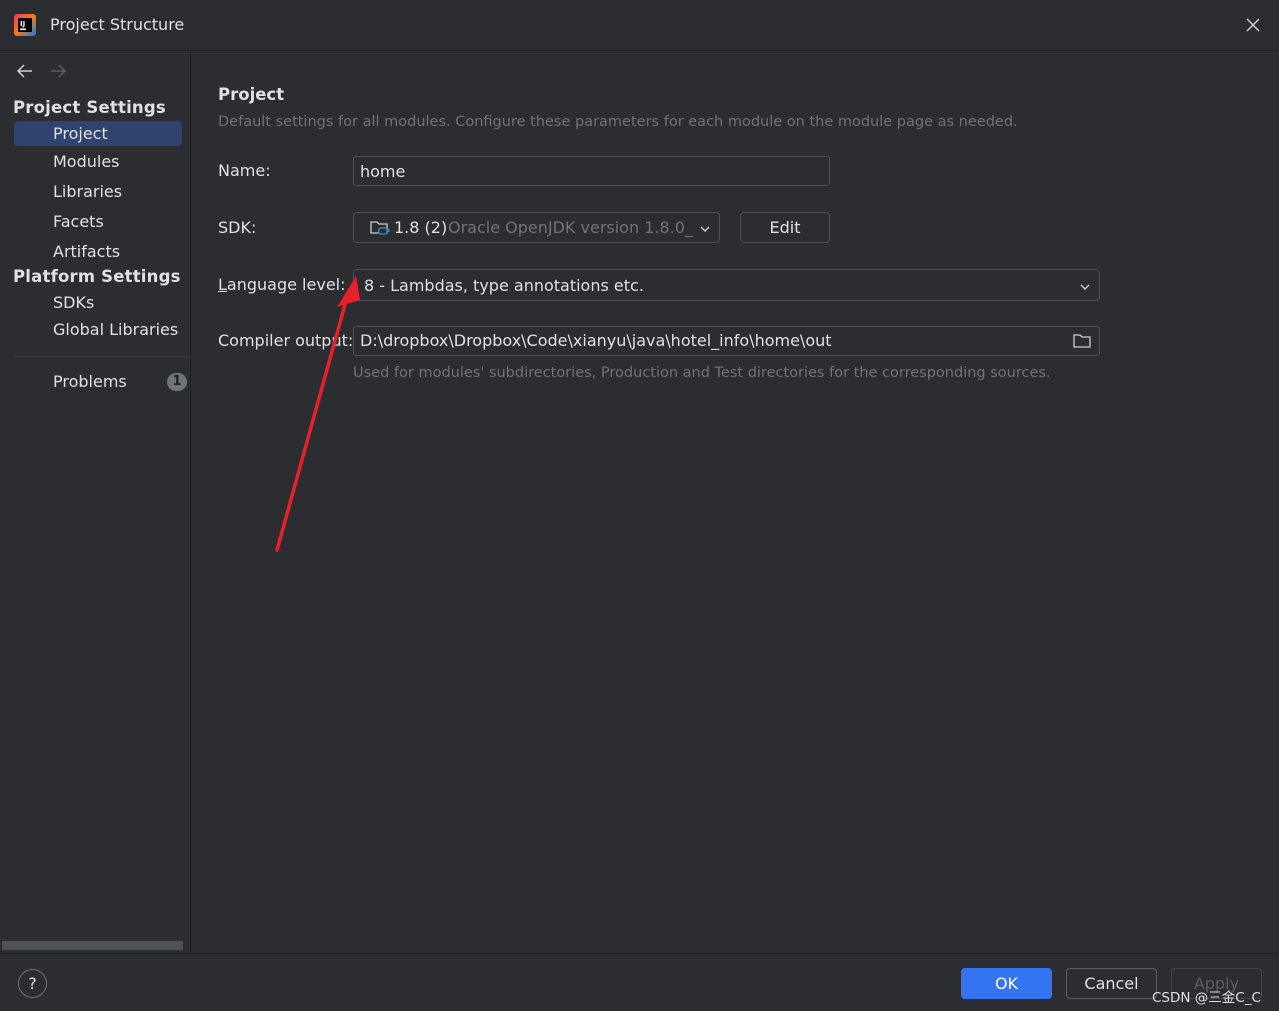  Describe the element at coordinates (98, 191) in the screenshot. I see `sidebar-item-libraries: Libraries` at that location.